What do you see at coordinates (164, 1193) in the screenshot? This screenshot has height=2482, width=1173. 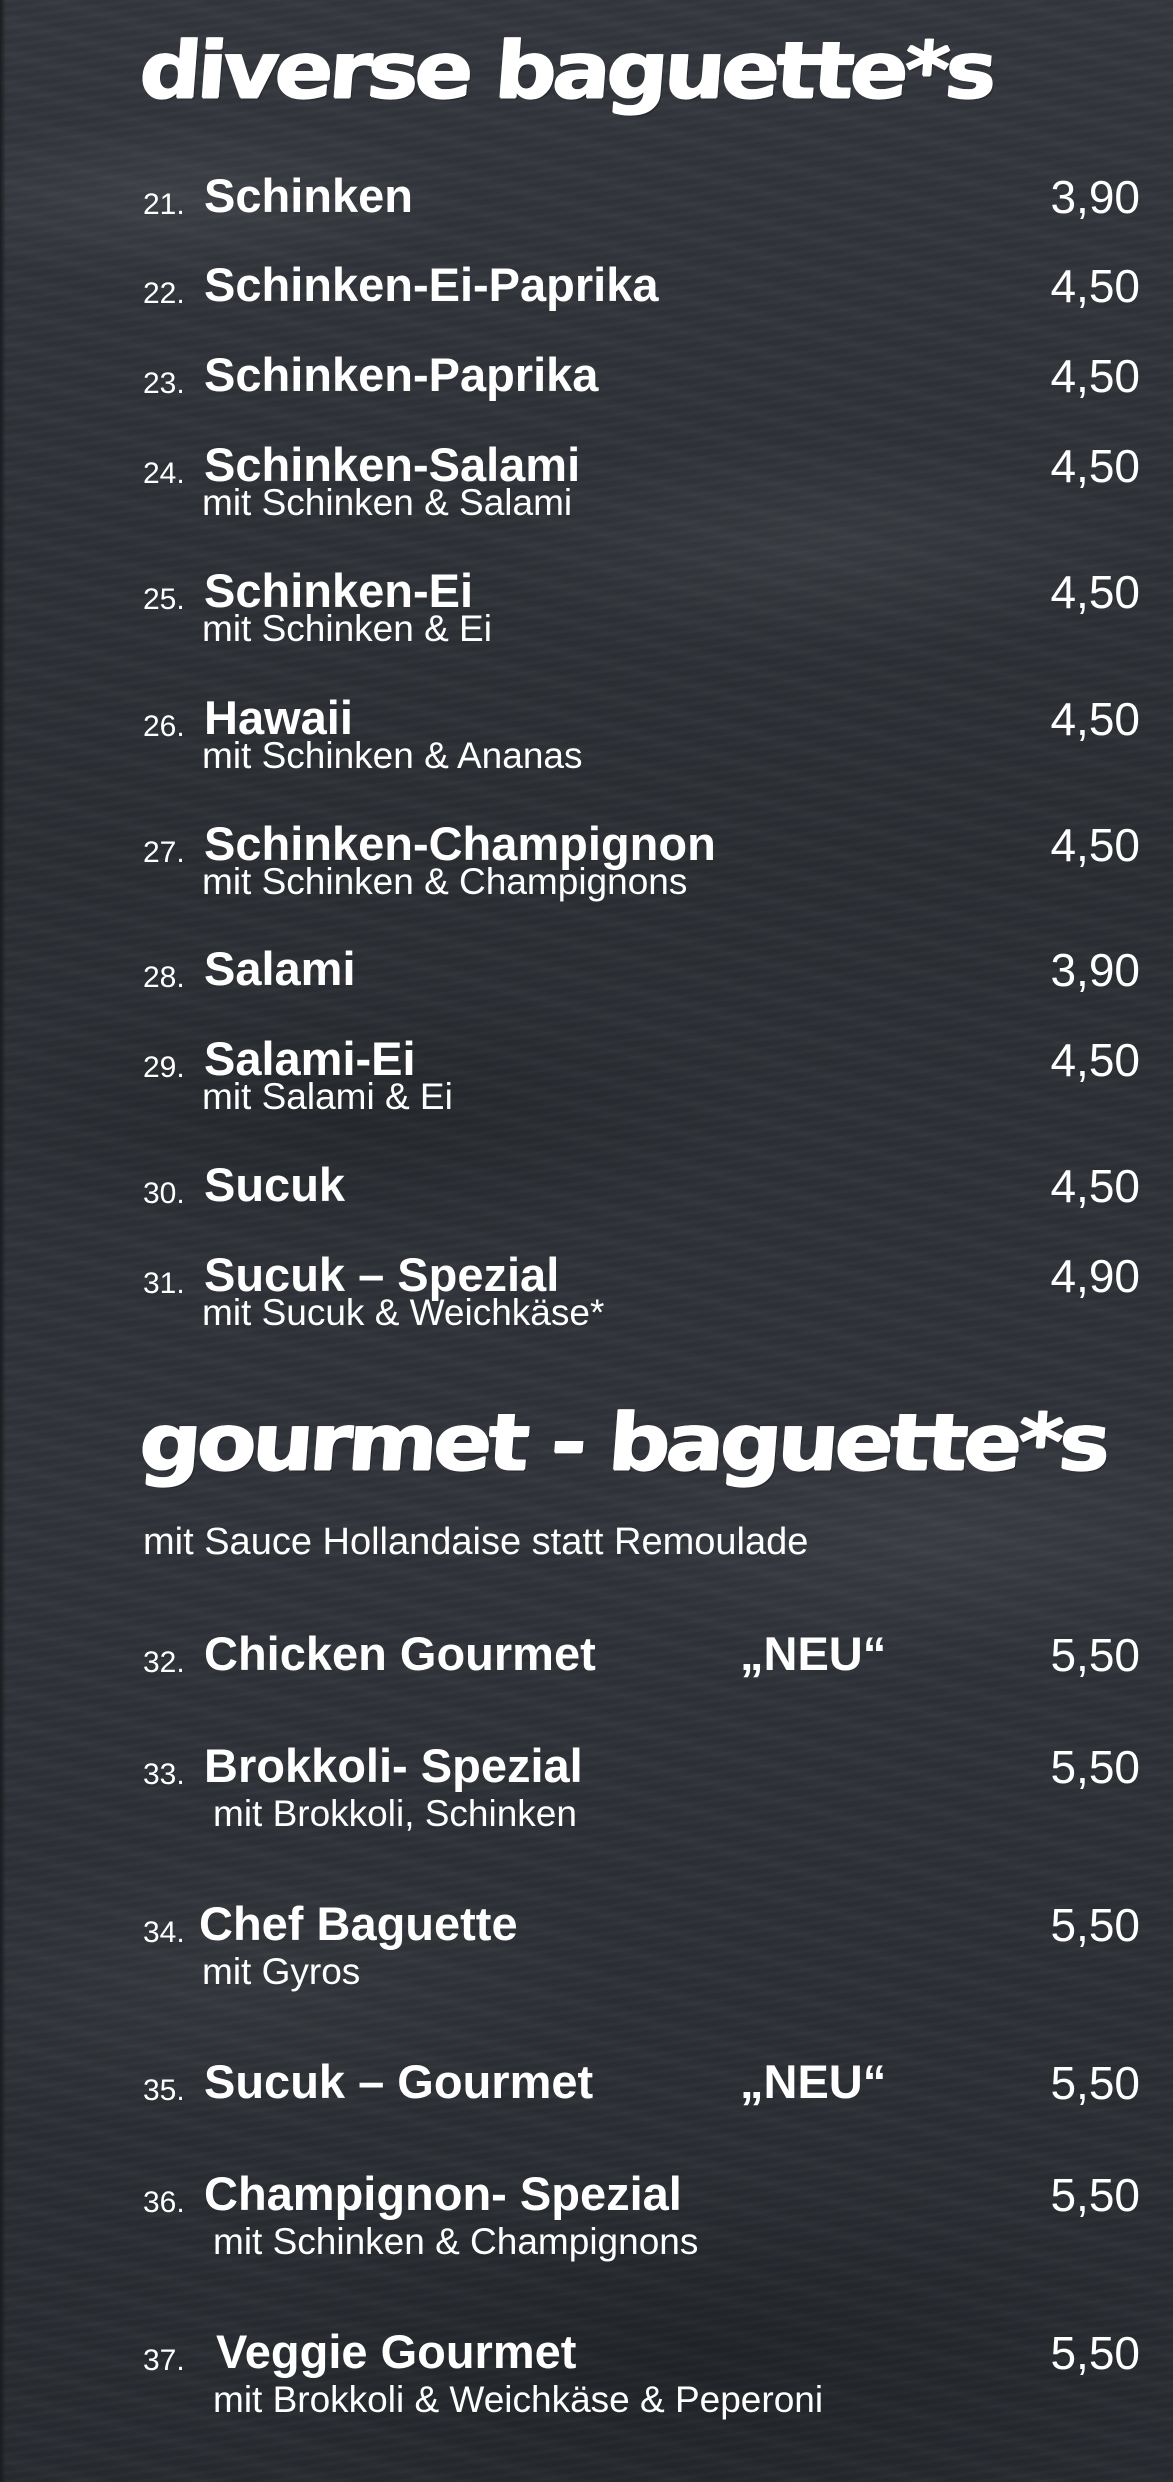 I see `item-number: 30.` at bounding box center [164, 1193].